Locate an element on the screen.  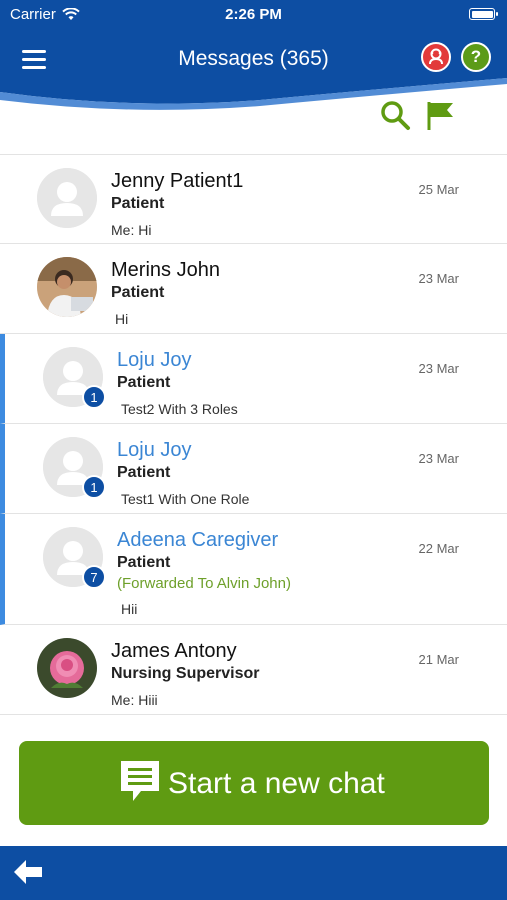
profile-photo is located at coordinates (67, 287).